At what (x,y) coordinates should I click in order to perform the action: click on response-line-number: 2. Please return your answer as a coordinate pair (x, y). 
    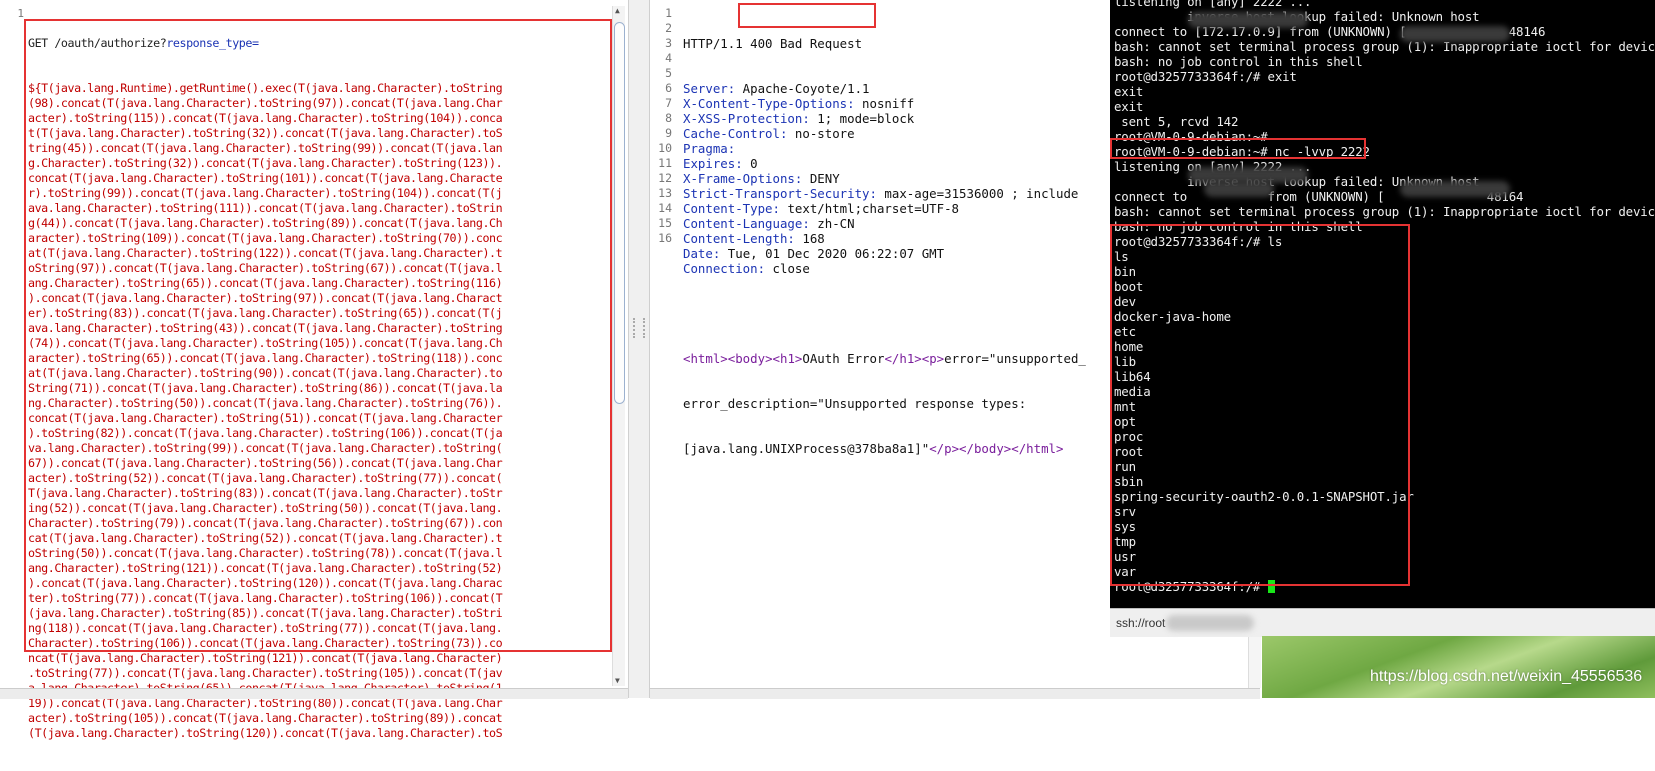
    Looking at the image, I should click on (668, 28).